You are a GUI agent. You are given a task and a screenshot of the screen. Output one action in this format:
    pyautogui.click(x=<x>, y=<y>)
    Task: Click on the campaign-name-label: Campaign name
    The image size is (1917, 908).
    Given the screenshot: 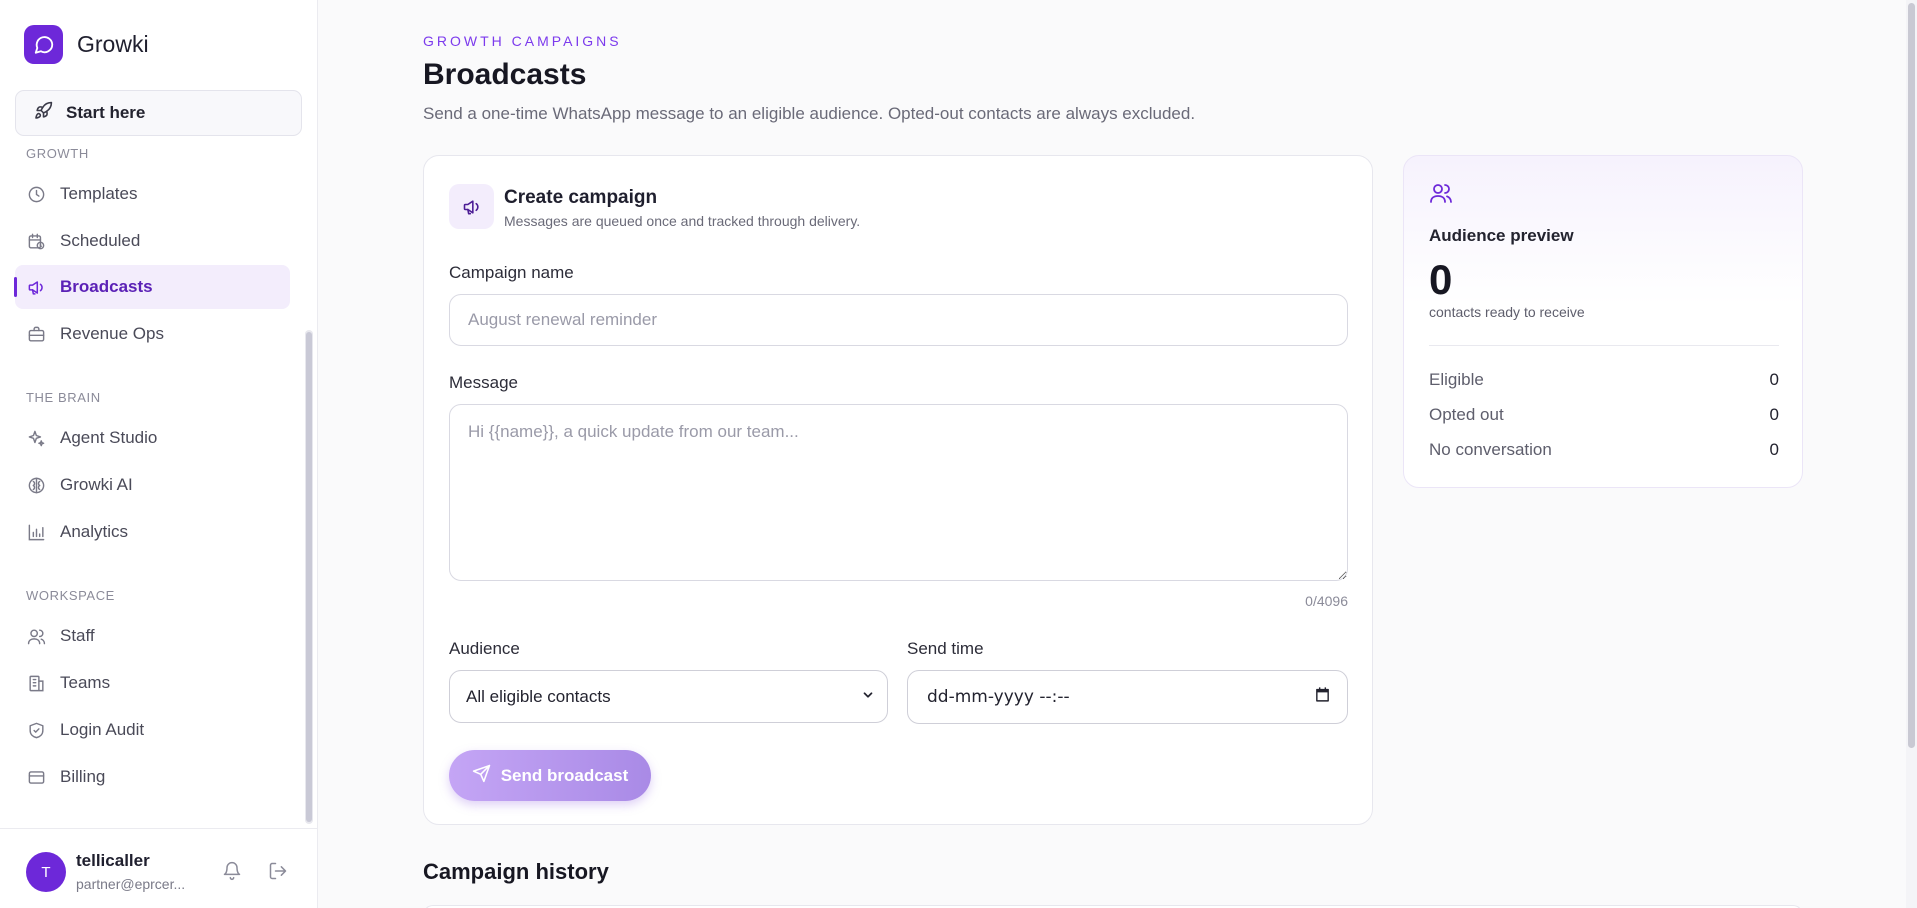 What is the action you would take?
    pyautogui.click(x=511, y=272)
    